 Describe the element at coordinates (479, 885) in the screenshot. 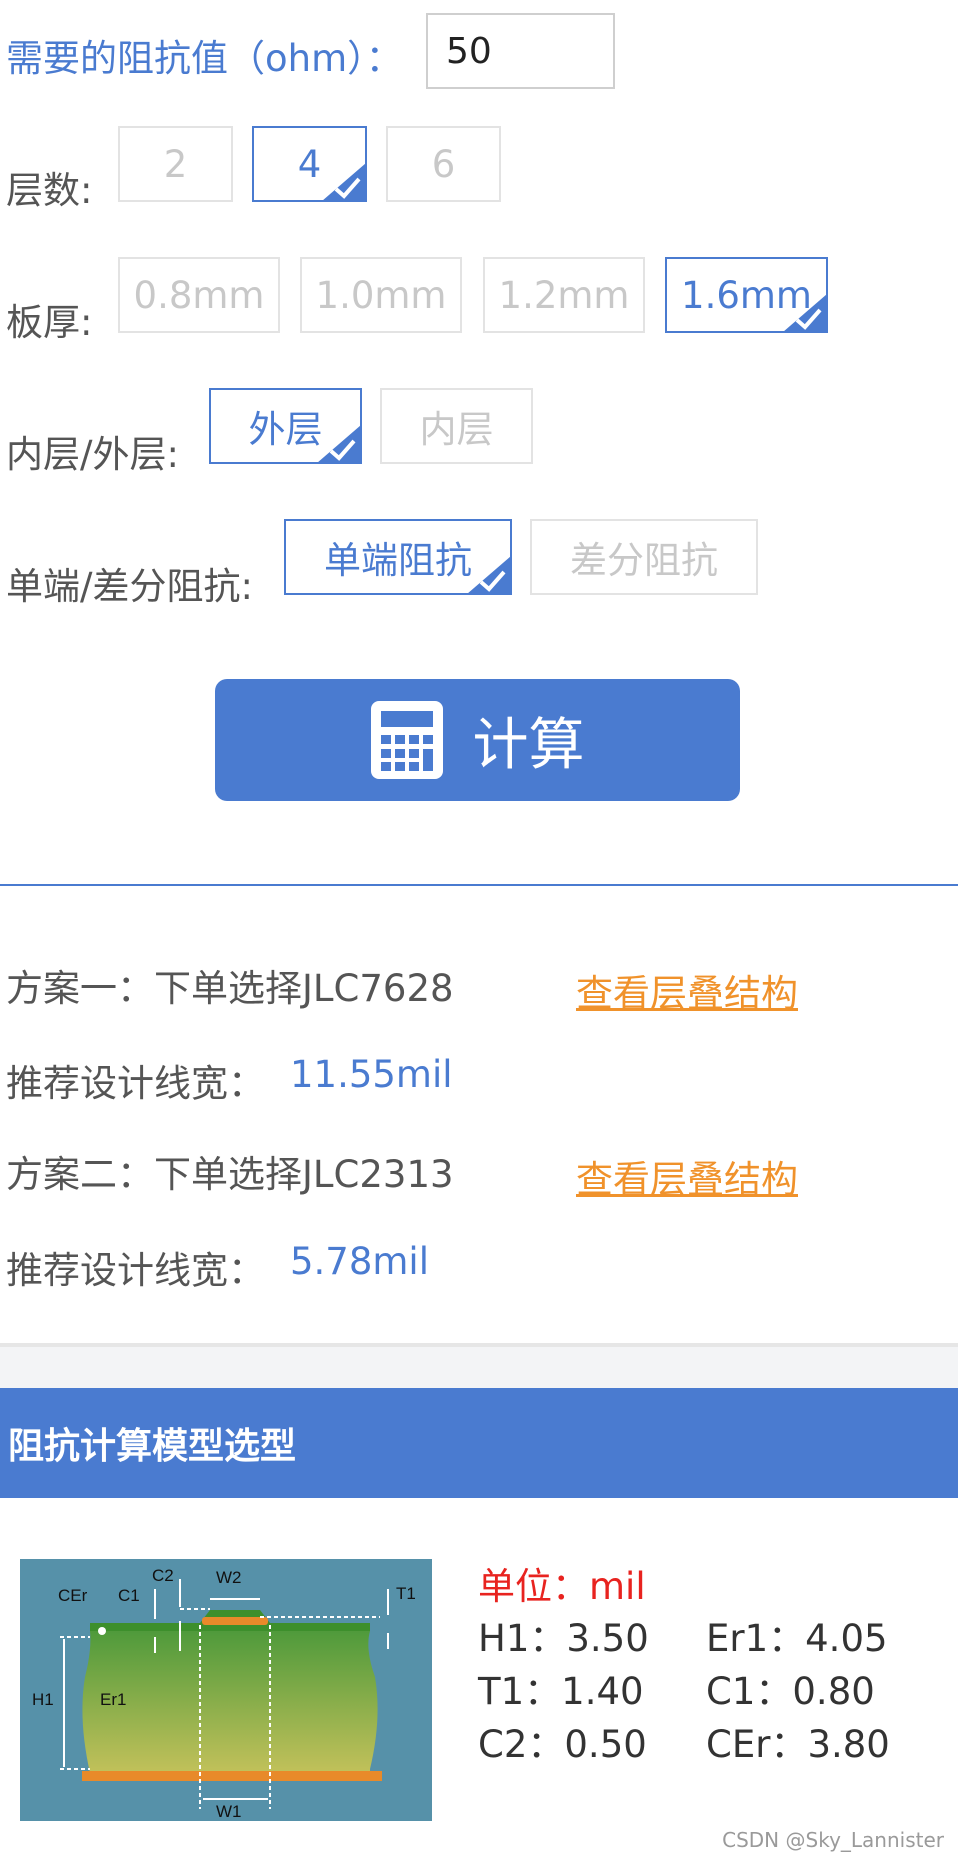

I see `divider` at that location.